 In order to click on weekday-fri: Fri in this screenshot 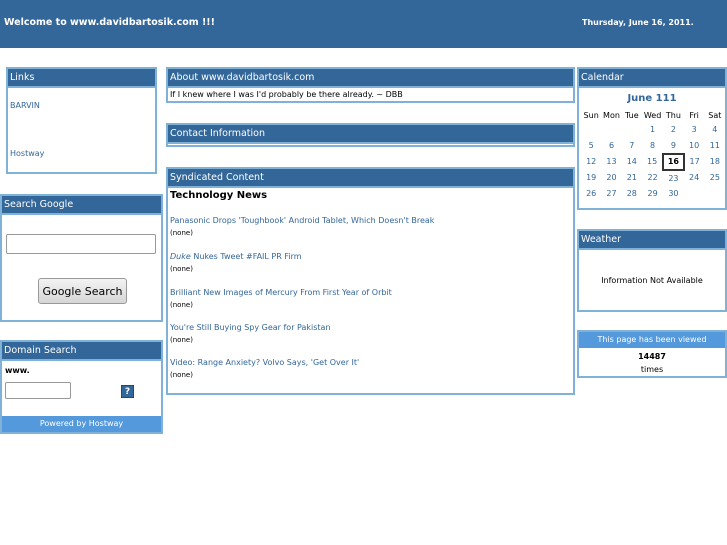, I will do `click(694, 115)`.